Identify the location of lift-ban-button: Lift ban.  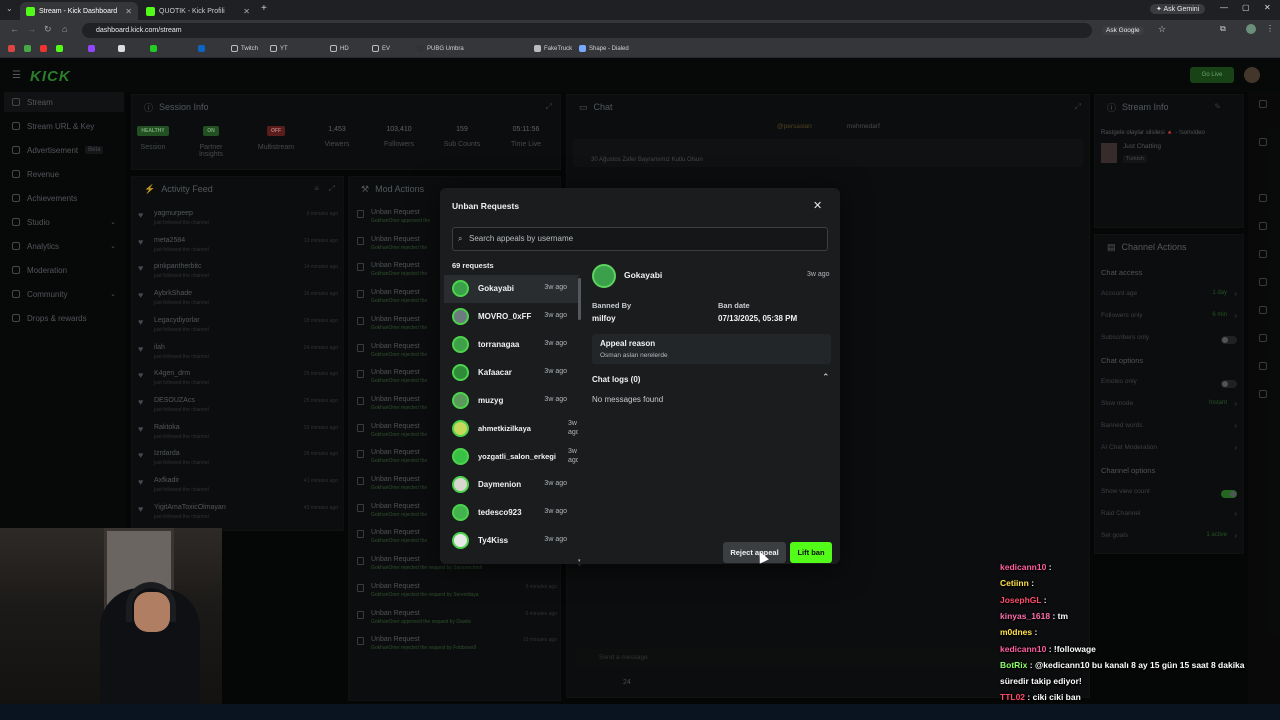
(811, 552).